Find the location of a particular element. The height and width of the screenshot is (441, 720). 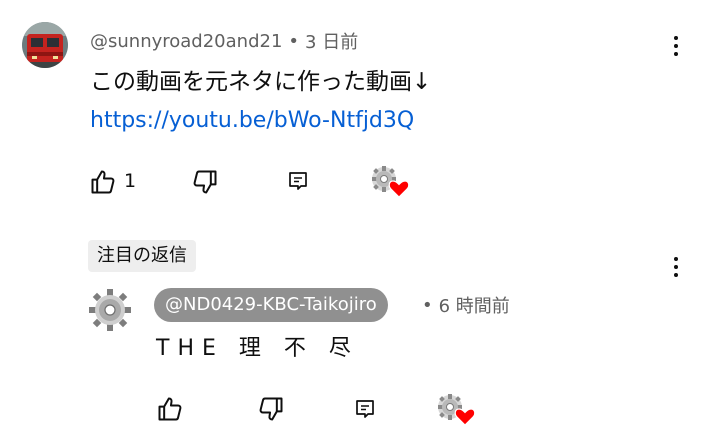

reply-creator-heart is located at coordinates (456, 409).